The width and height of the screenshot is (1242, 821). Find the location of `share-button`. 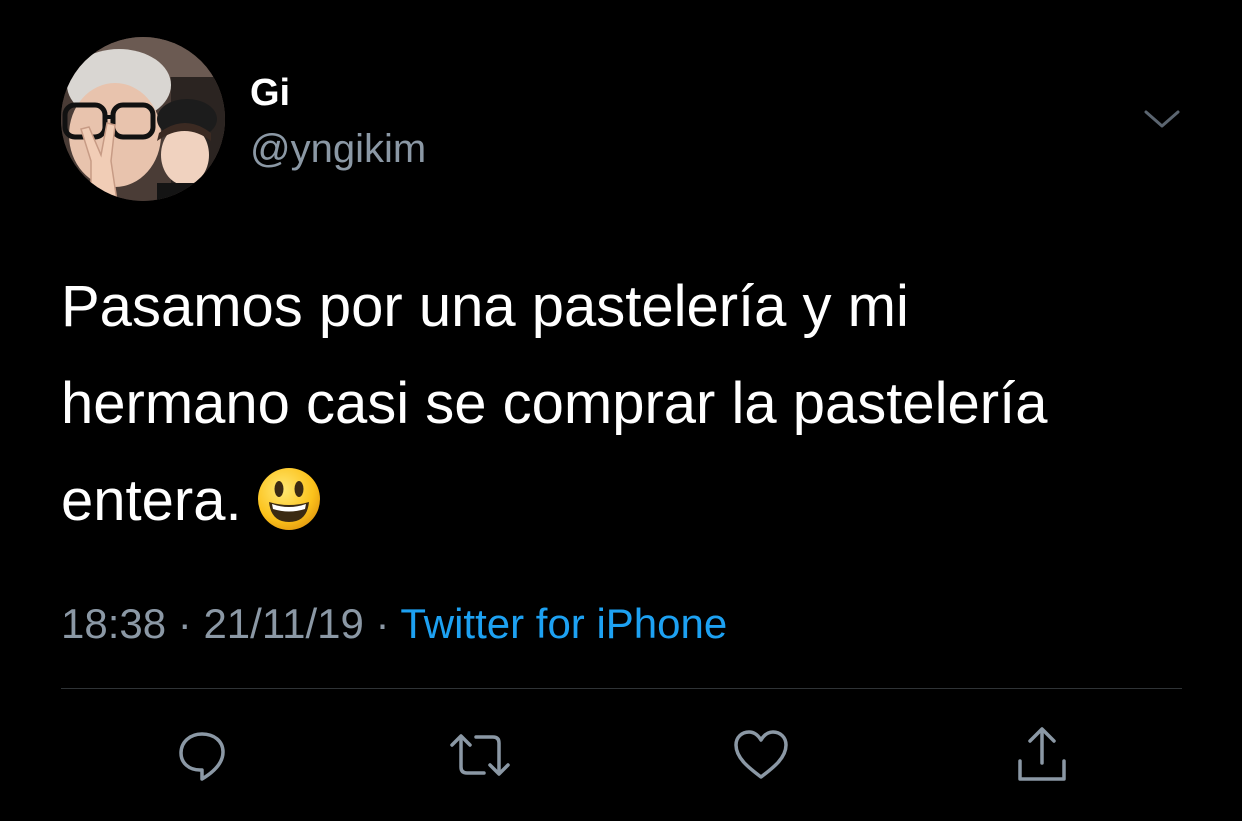

share-button is located at coordinates (1042, 755).